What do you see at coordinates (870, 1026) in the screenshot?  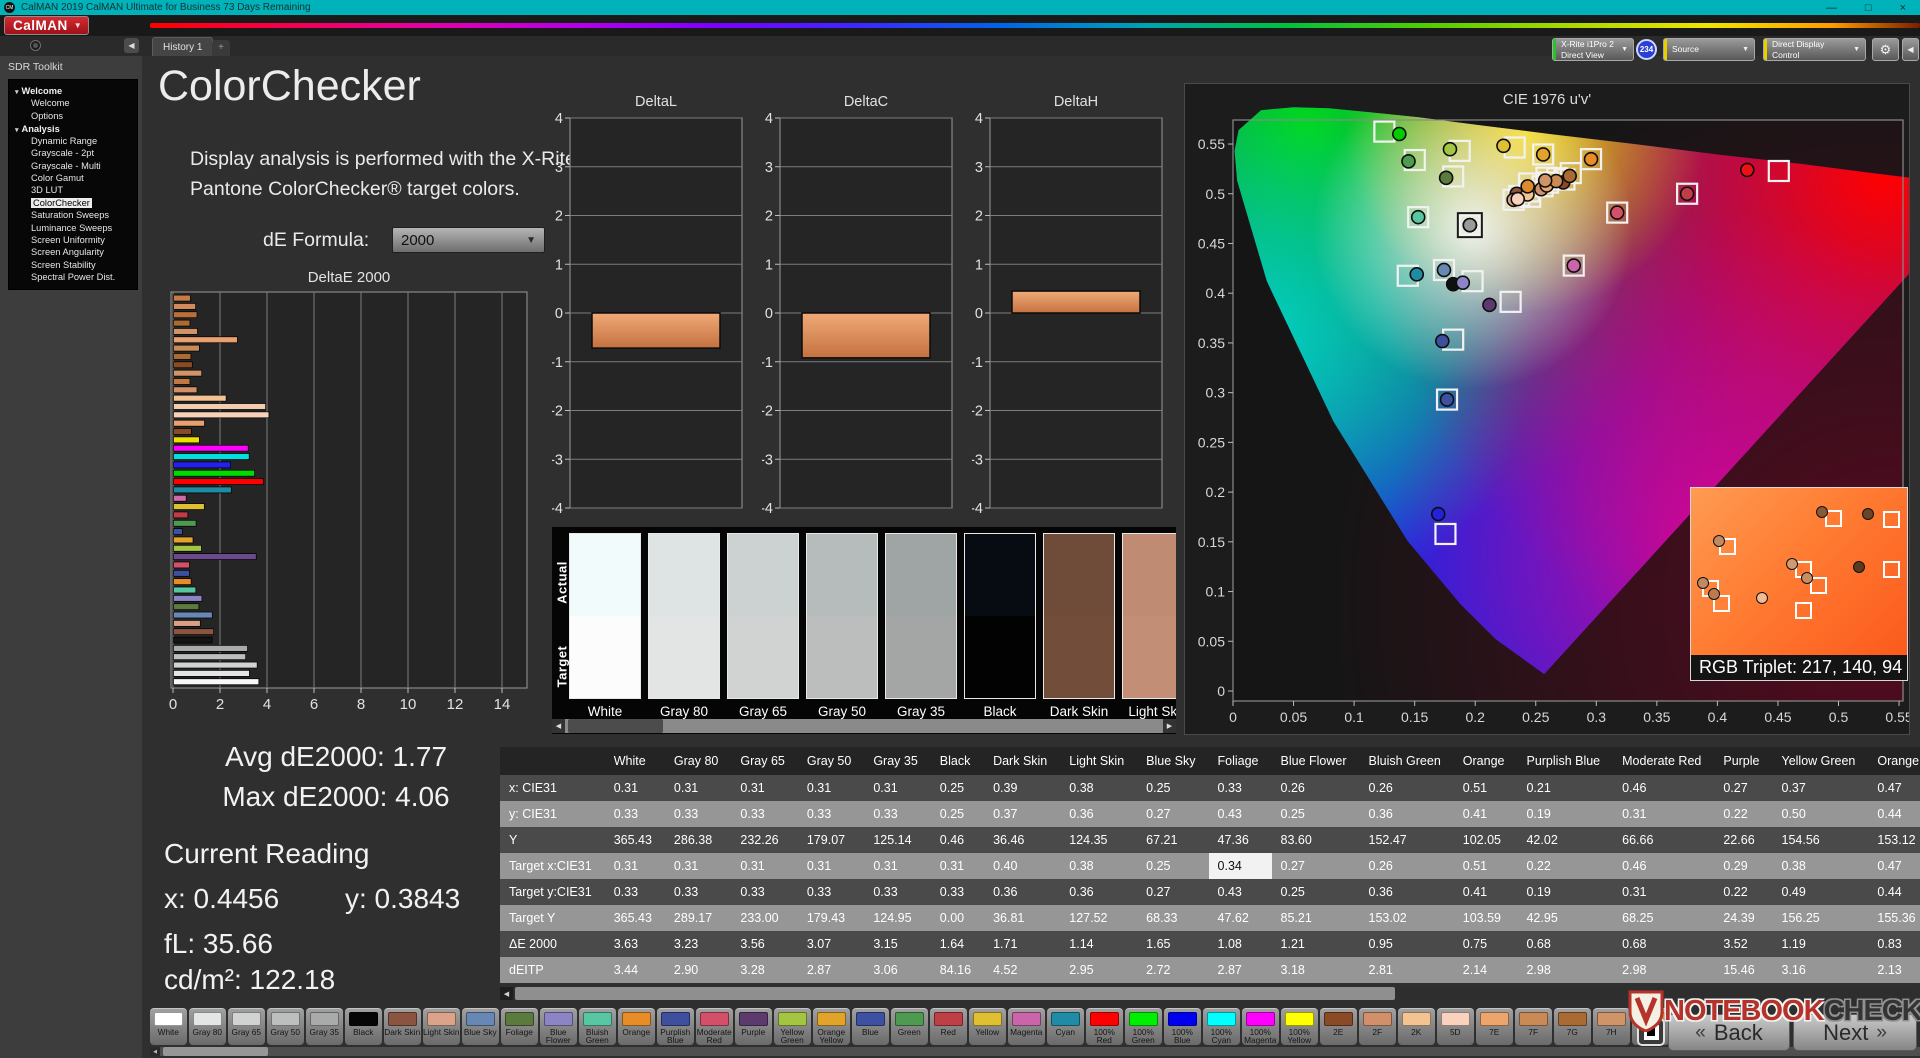 I see `patch-button-blue: Blue` at bounding box center [870, 1026].